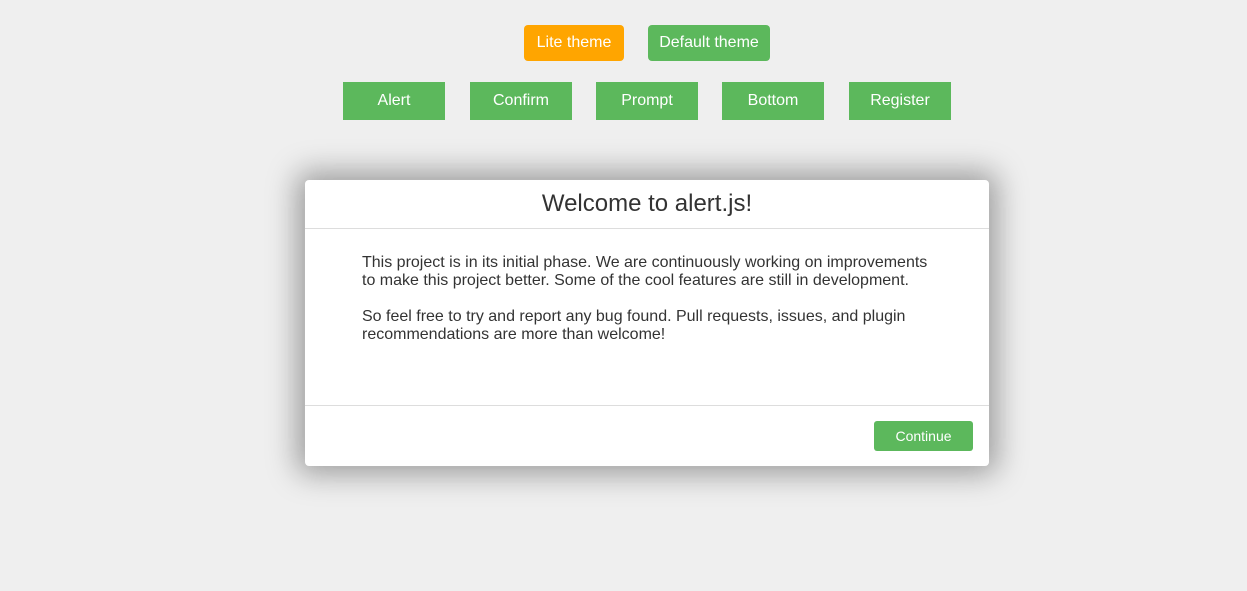 This screenshot has height=591, width=1247. What do you see at coordinates (773, 101) in the screenshot?
I see `bottom-button: Bottom` at bounding box center [773, 101].